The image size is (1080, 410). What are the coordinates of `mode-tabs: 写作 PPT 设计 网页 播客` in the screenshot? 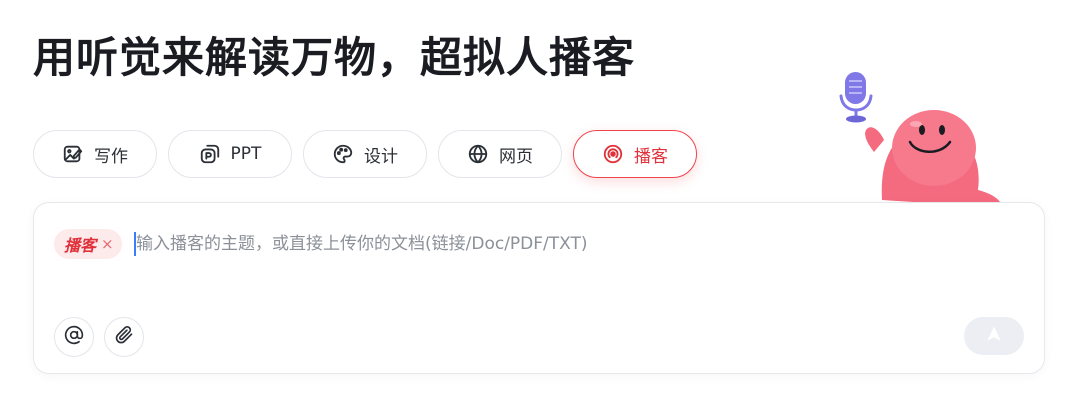 It's located at (365, 154).